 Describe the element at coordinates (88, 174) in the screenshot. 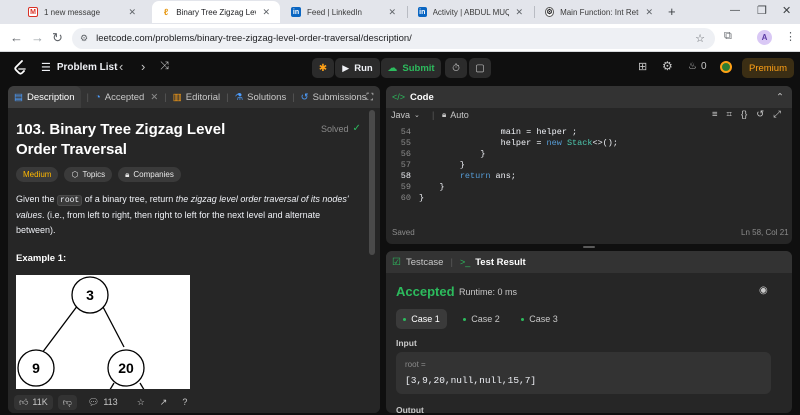

I see `topics-tag: ⬡ Topics` at that location.